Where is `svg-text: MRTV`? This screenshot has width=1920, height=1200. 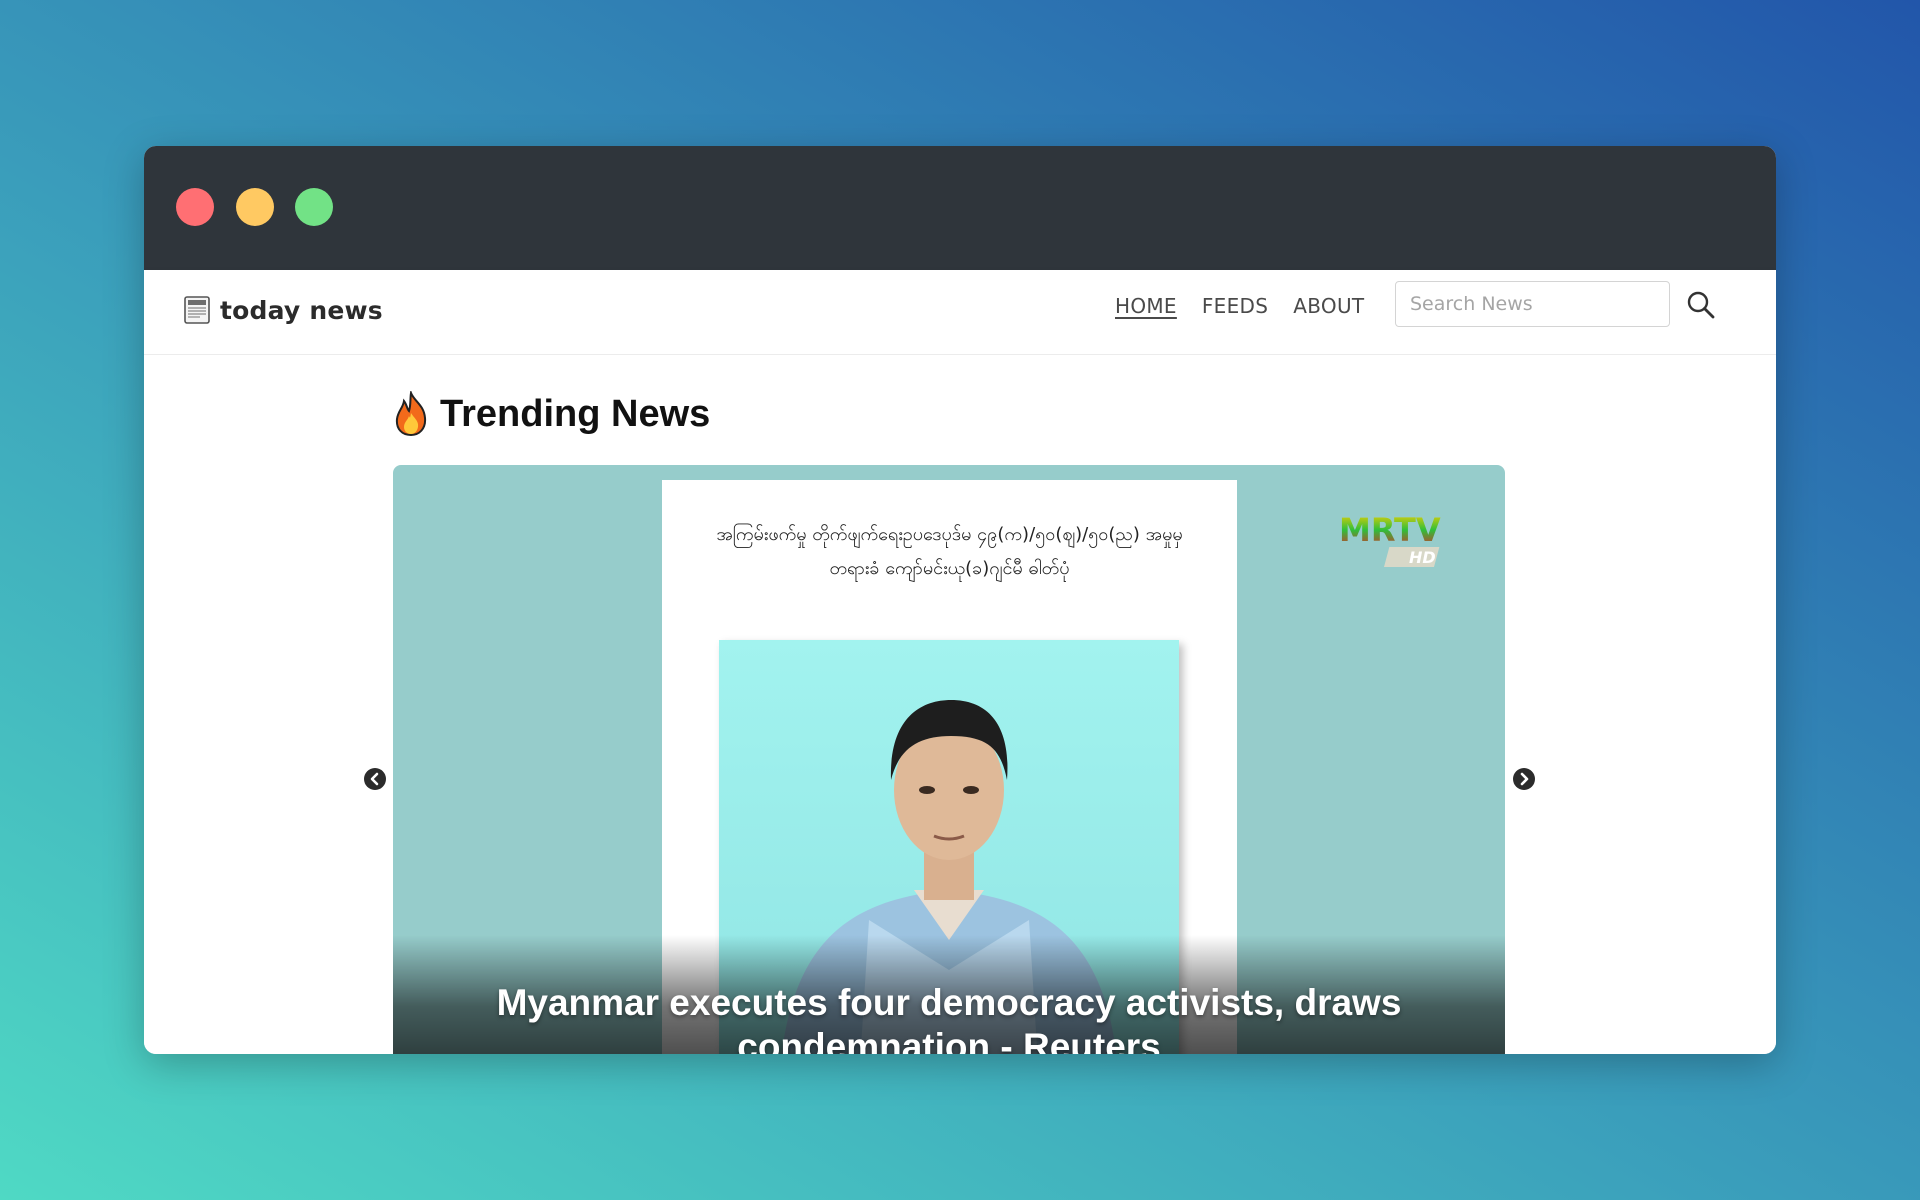 svg-text: MRTV is located at coordinates (1390, 530).